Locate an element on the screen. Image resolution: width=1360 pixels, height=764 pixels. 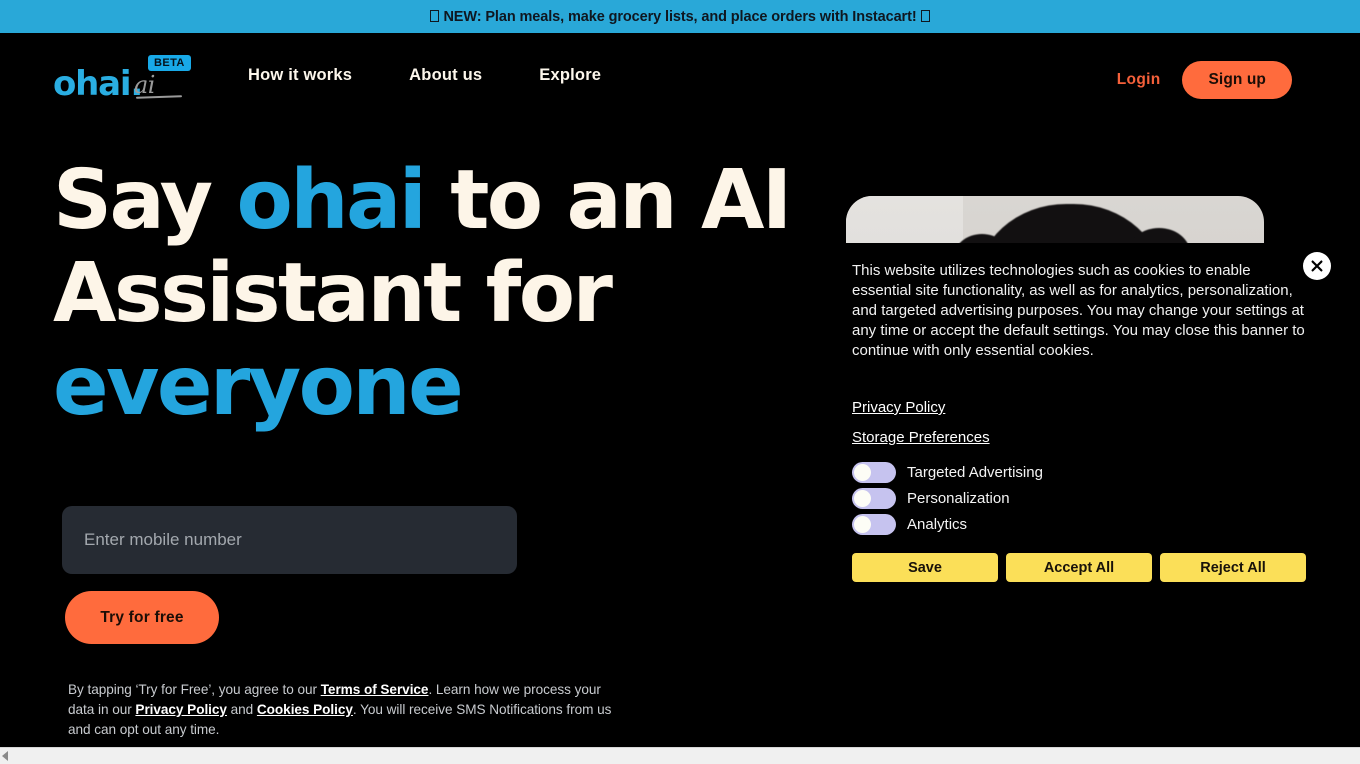
nav-item-about-us: About us is located at coordinates (445, 75).